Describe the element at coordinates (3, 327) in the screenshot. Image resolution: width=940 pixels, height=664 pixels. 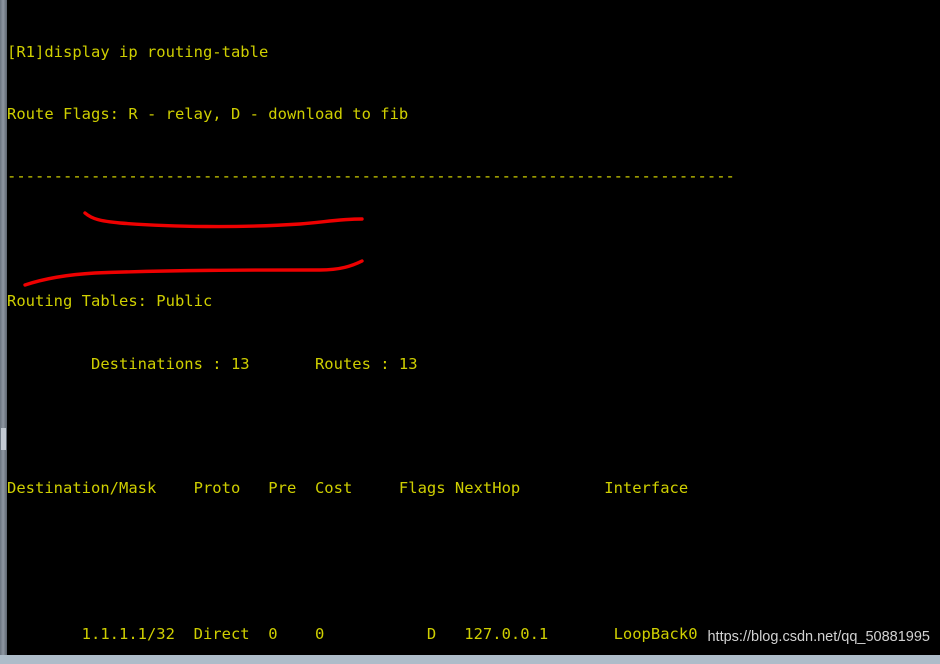
I see `vertical-scrollbar` at that location.